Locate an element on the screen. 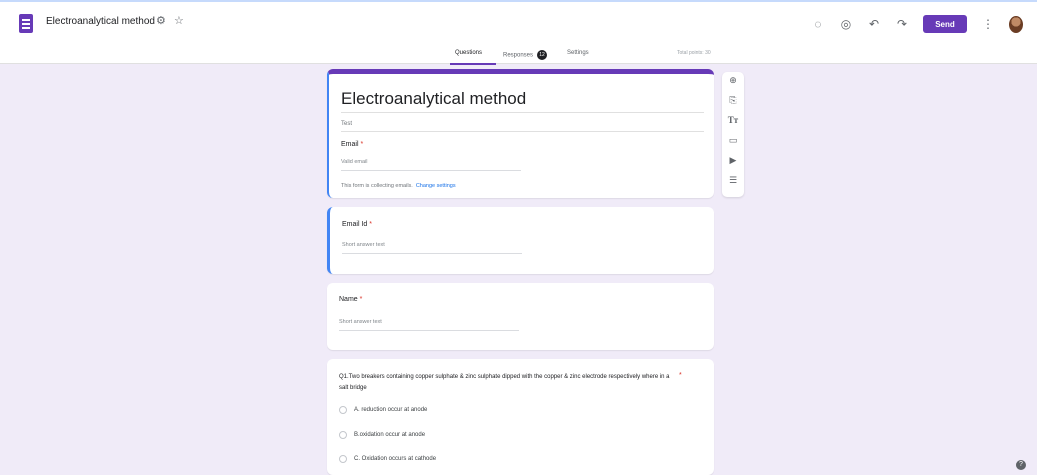  question-label: Email Id * is located at coordinates (357, 224).